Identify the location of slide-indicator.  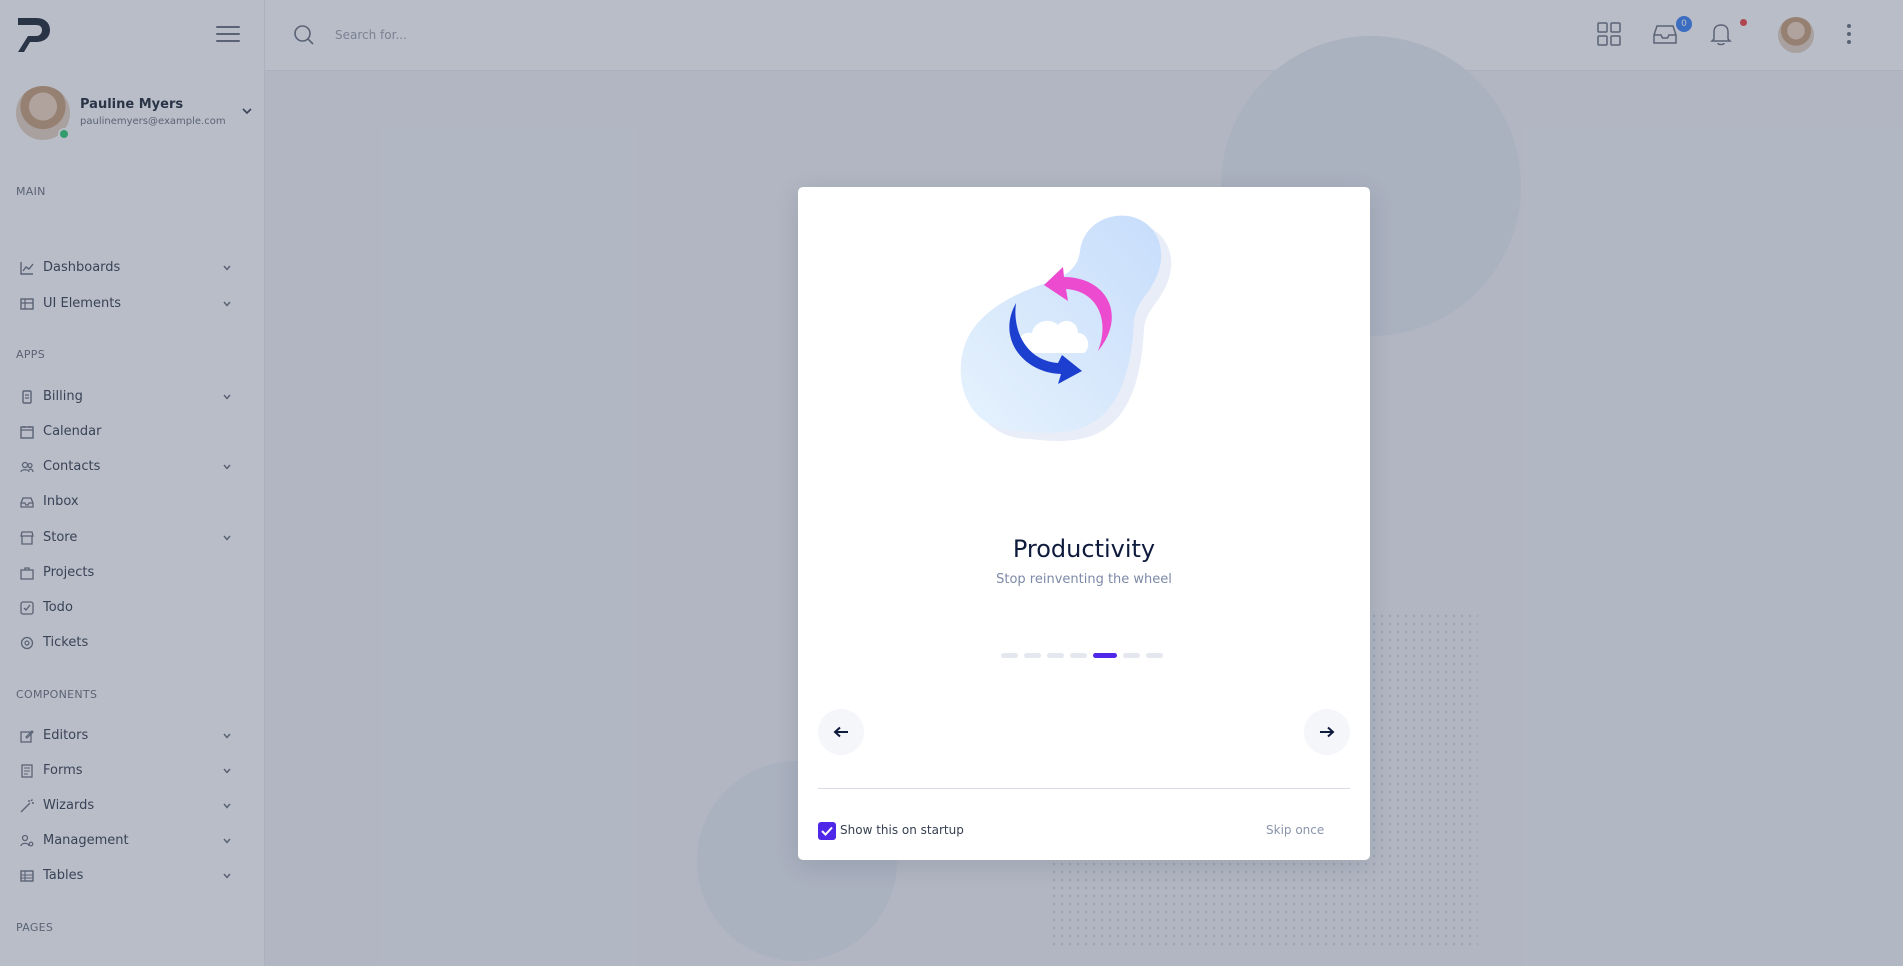
(1082, 656).